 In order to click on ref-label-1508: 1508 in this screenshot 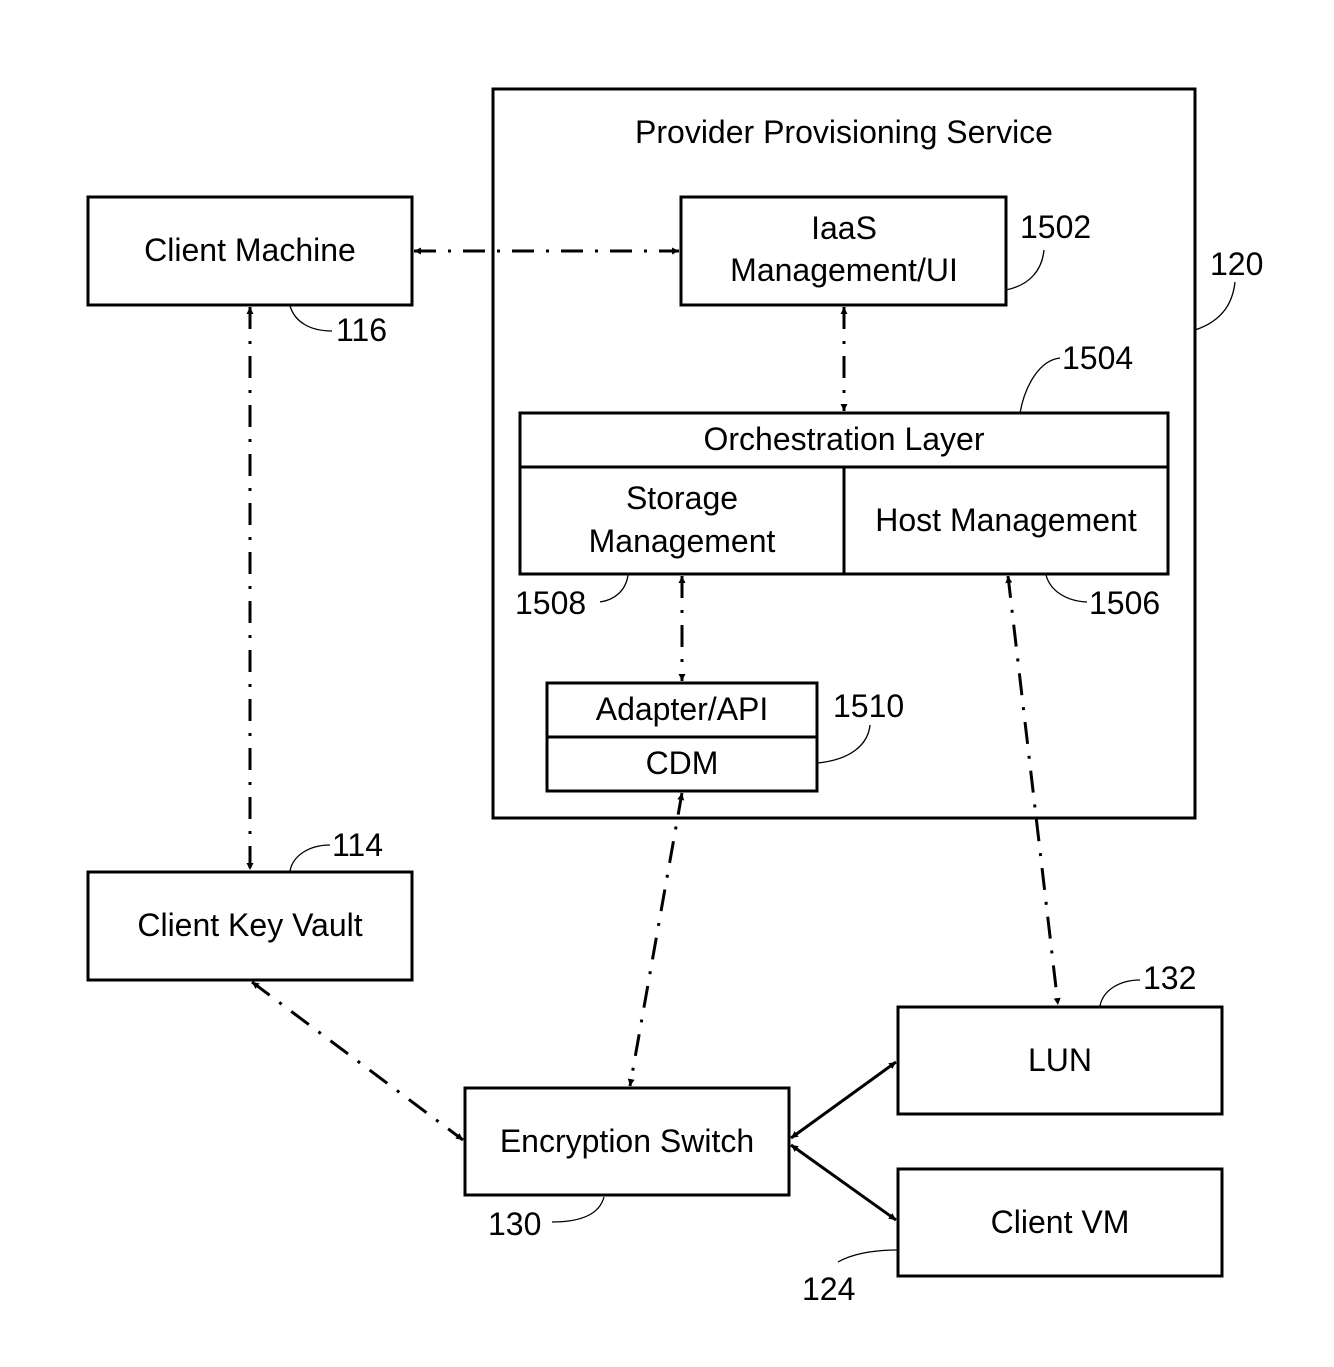, I will do `click(550, 603)`.